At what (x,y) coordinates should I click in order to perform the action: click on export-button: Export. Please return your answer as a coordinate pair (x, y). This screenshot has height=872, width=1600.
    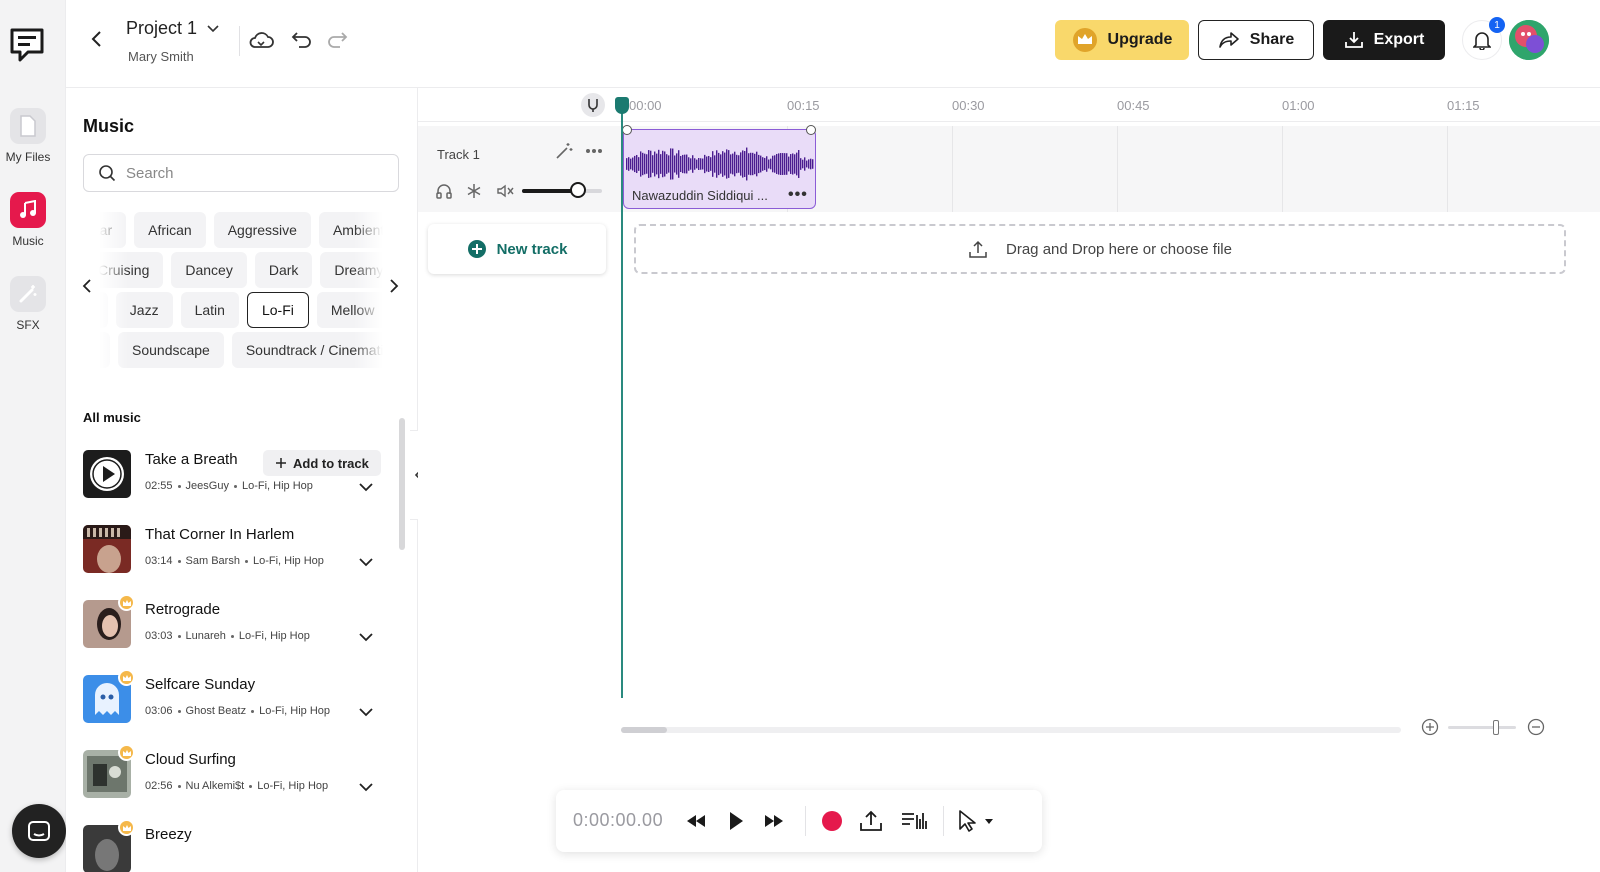
    Looking at the image, I should click on (1384, 40).